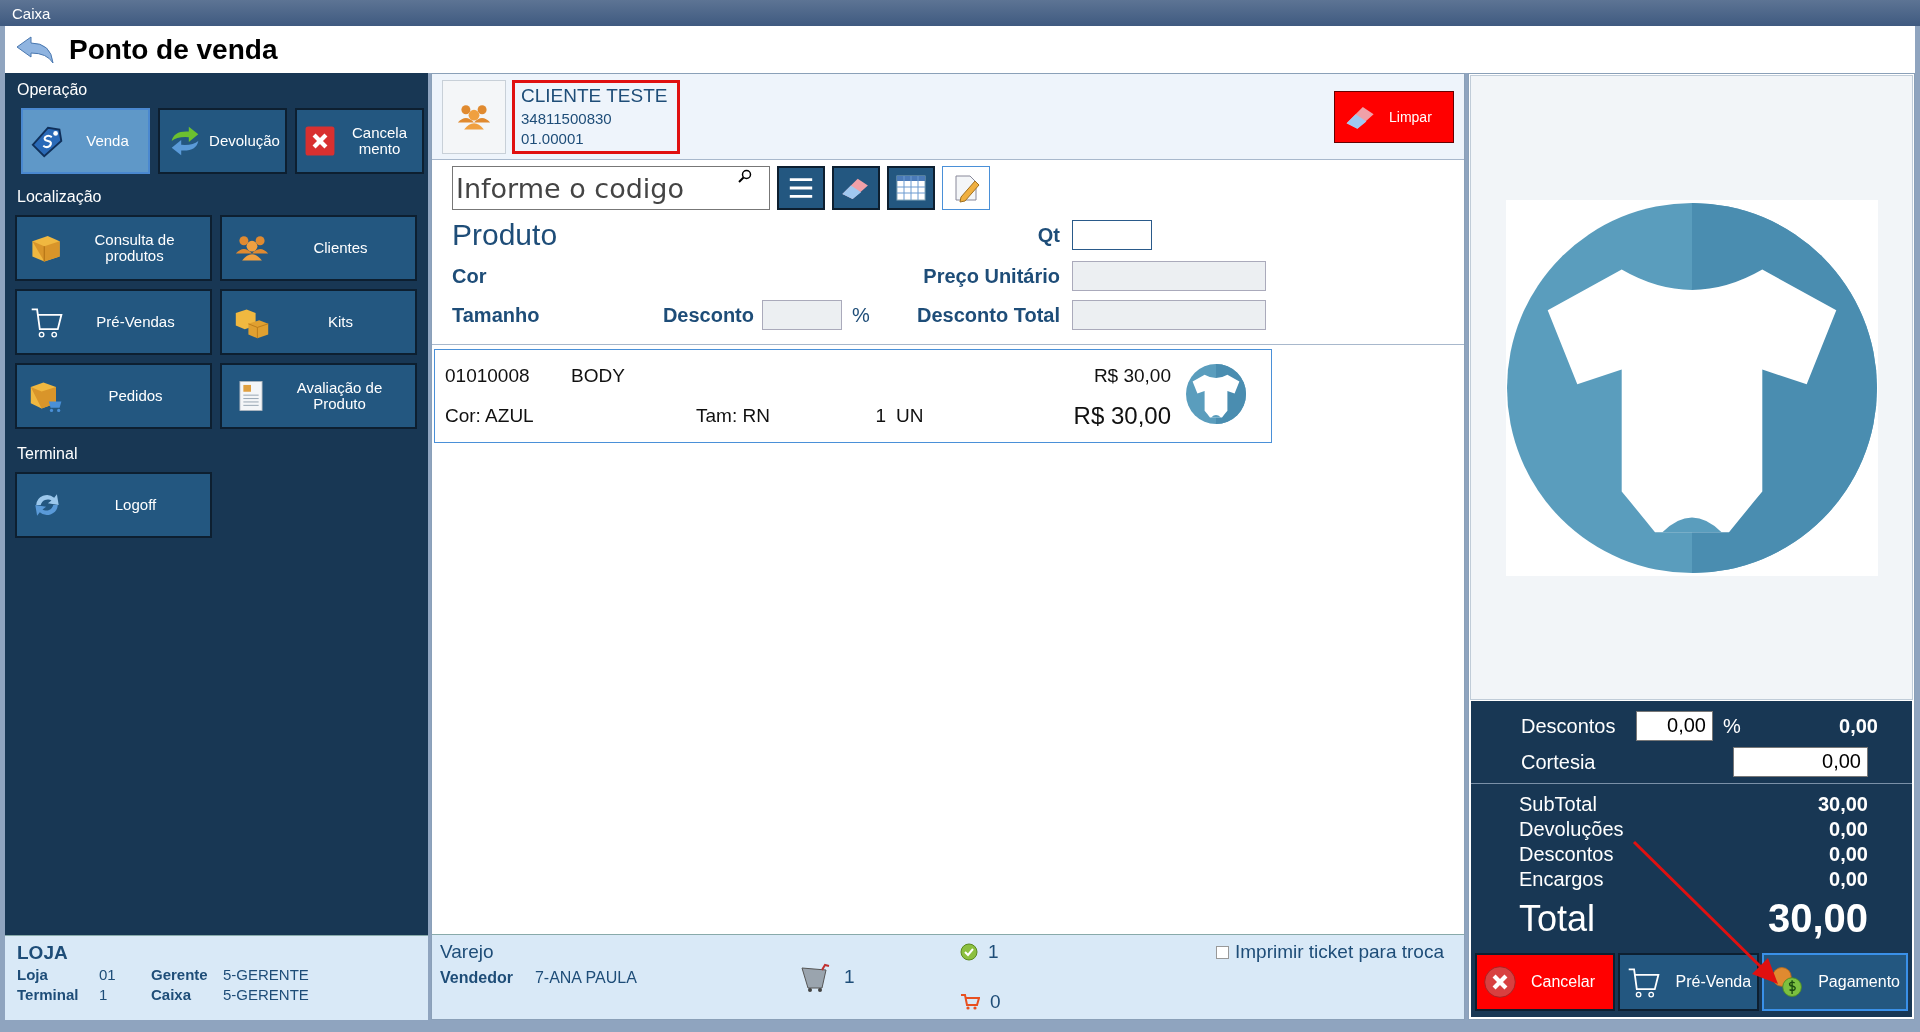 This screenshot has width=1920, height=1032. What do you see at coordinates (1112, 235) in the screenshot?
I see `quantity-field` at bounding box center [1112, 235].